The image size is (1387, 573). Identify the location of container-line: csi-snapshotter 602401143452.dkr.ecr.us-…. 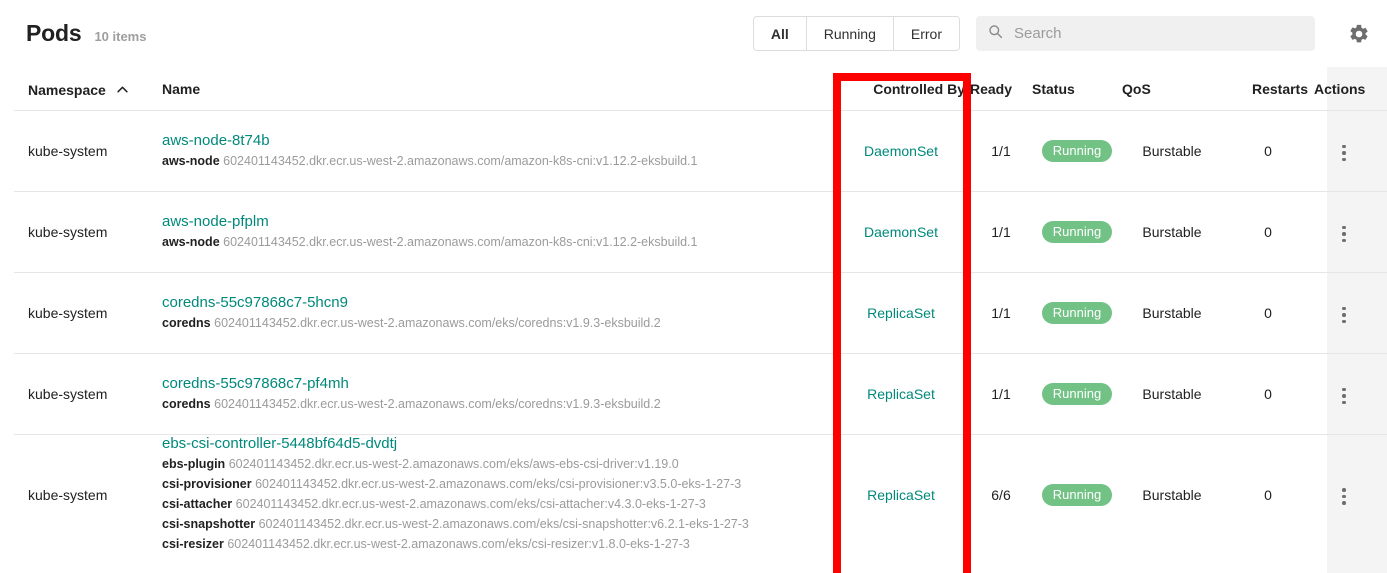
(492, 524).